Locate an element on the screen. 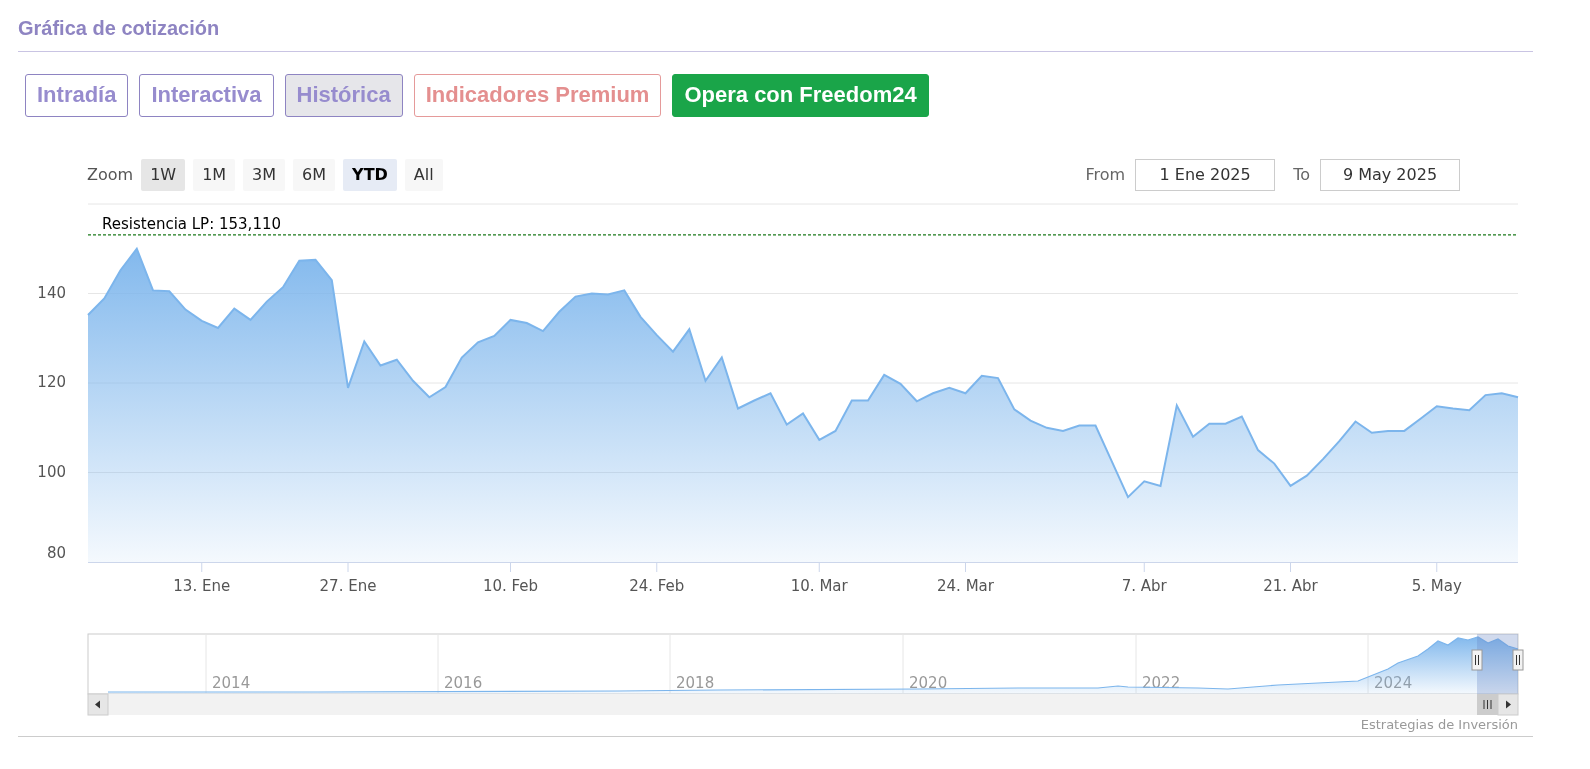  range-button: 1W is located at coordinates (163, 174).